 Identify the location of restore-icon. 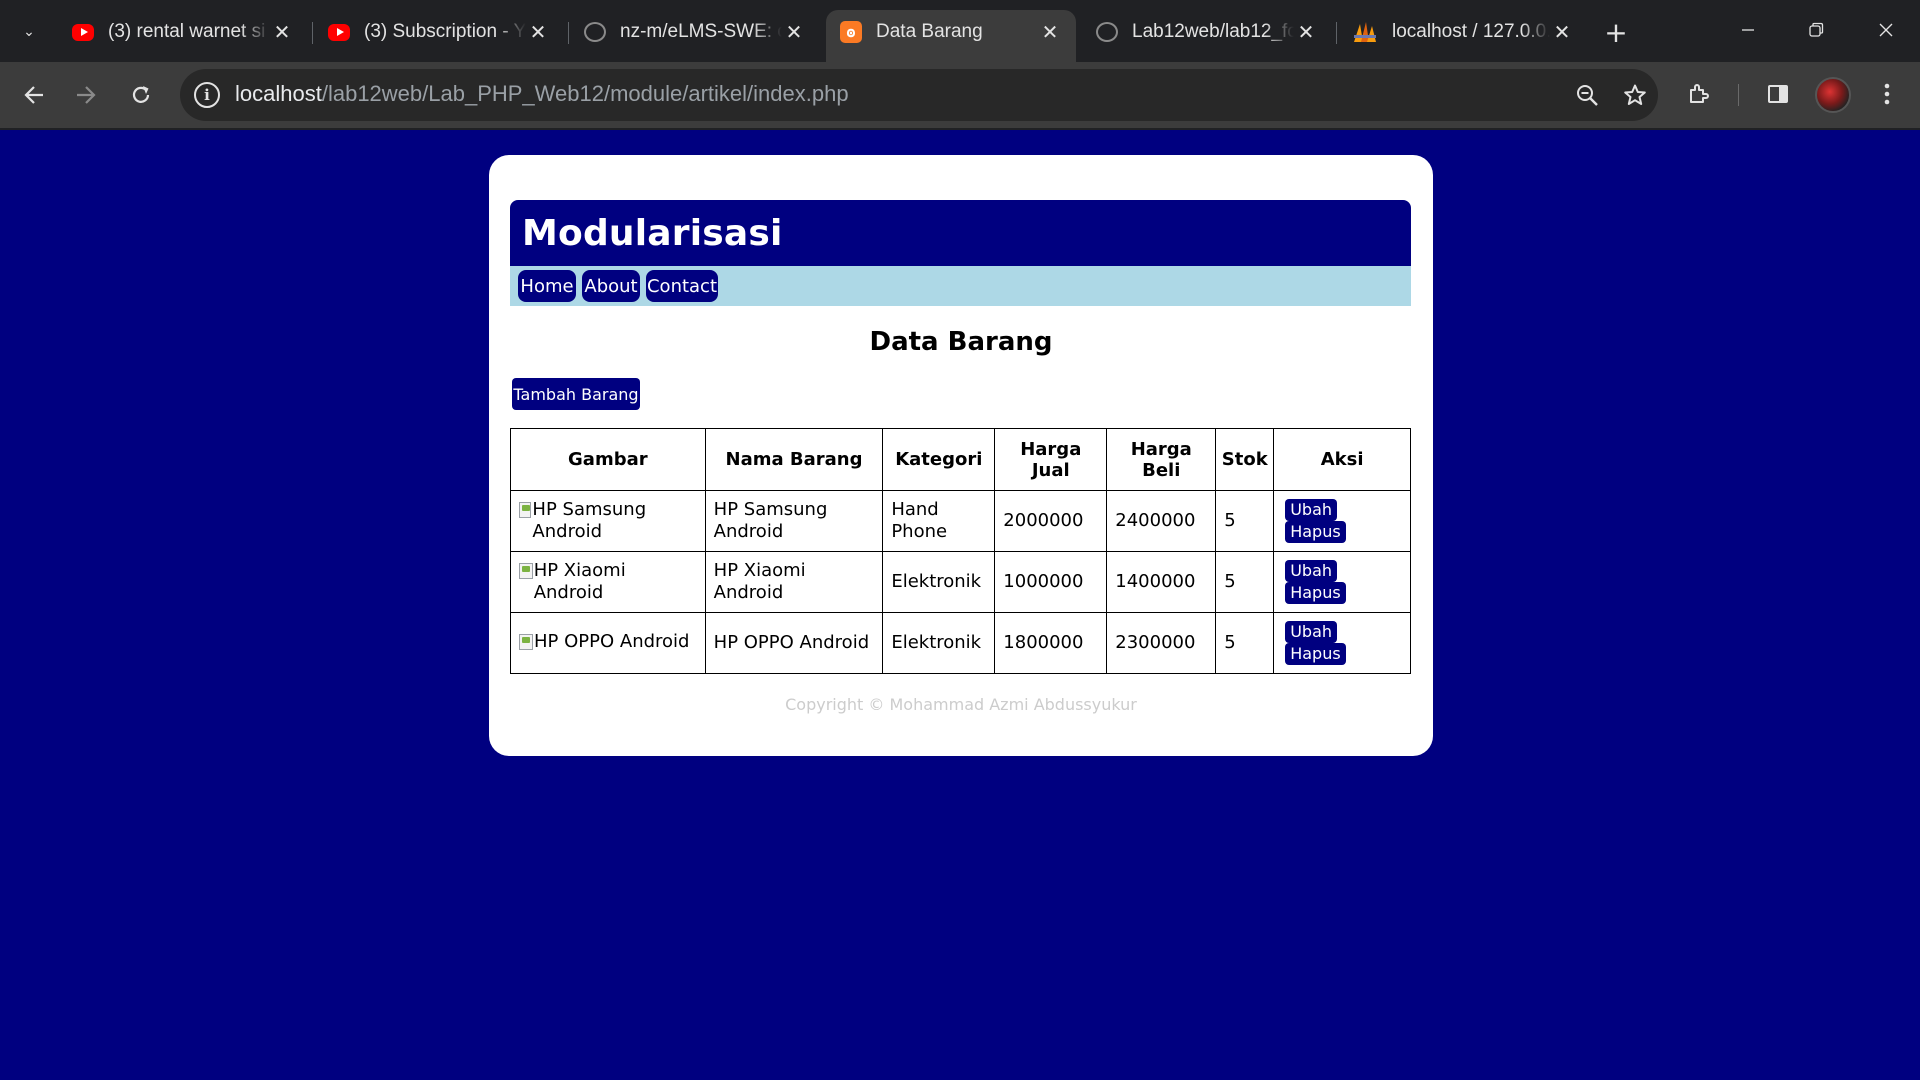
(1816, 30).